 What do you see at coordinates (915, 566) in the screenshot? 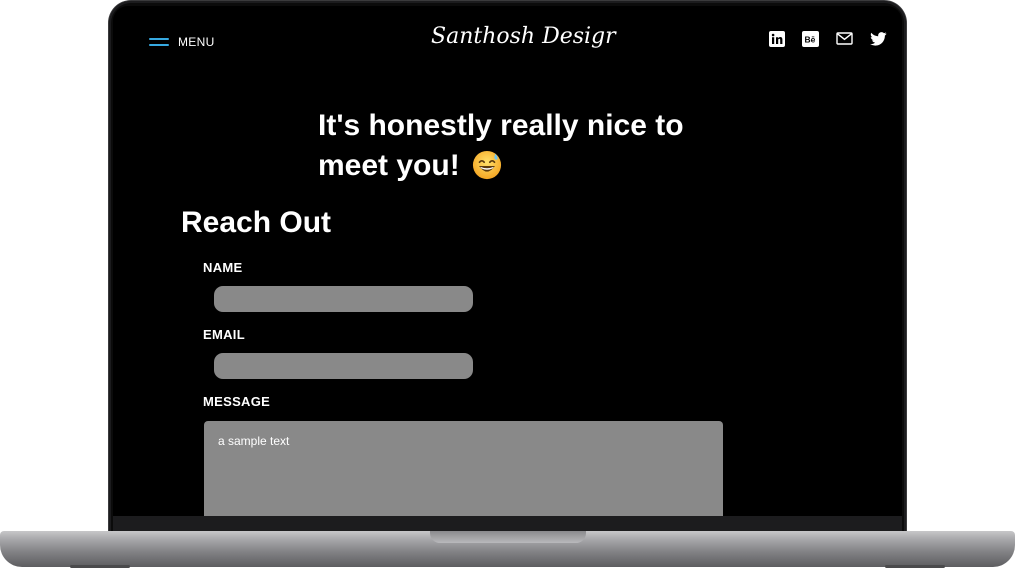
I see `laptop-foot-right` at bounding box center [915, 566].